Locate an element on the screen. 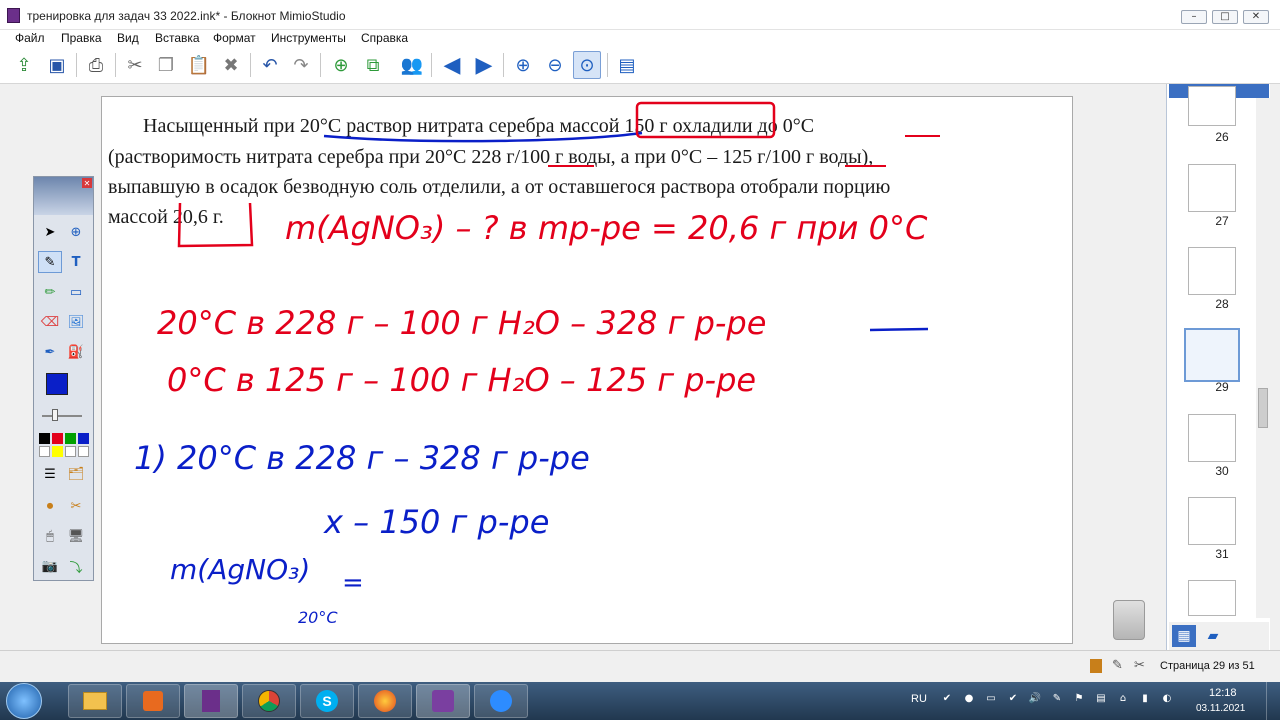 This screenshot has height=720, width=1280. palette-none is located at coordinates (70, 451).